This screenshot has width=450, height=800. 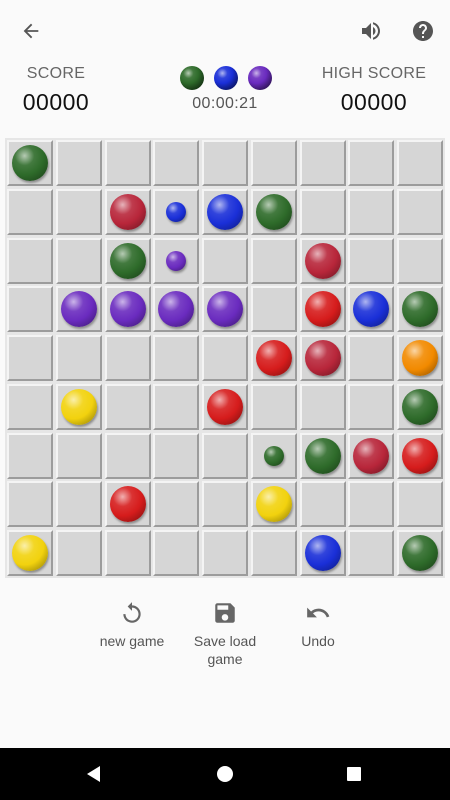 I want to click on save-icon, so click(x=225, y=613).